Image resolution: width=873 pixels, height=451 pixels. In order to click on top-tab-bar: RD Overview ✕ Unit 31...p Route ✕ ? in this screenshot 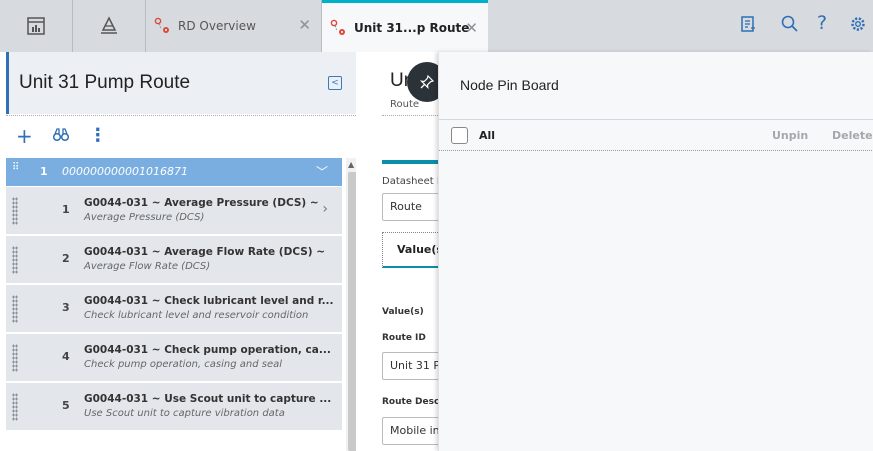, I will do `click(436, 26)`.